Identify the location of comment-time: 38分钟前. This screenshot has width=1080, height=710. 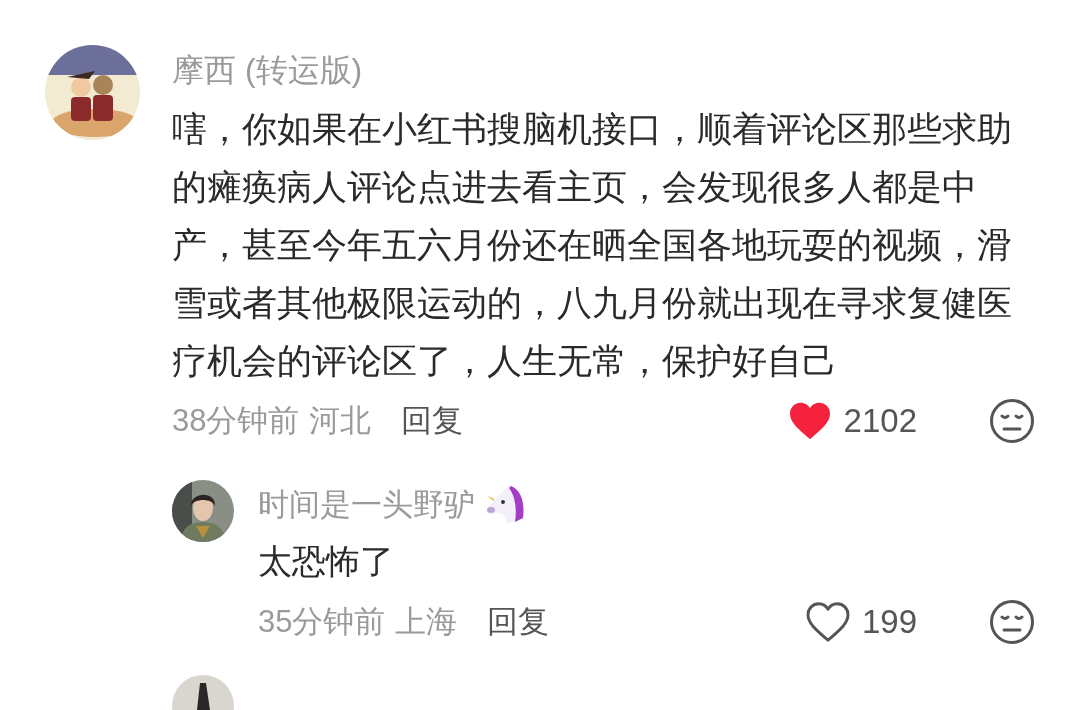
(236, 420).